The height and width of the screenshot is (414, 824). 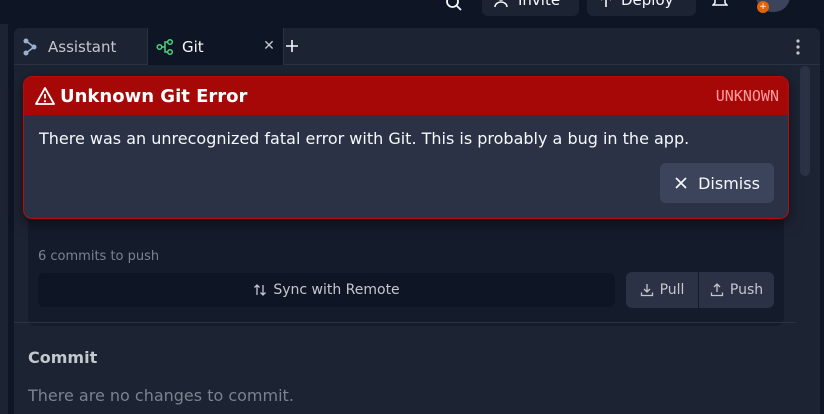 I want to click on invite-button: Invite, so click(x=530, y=8).